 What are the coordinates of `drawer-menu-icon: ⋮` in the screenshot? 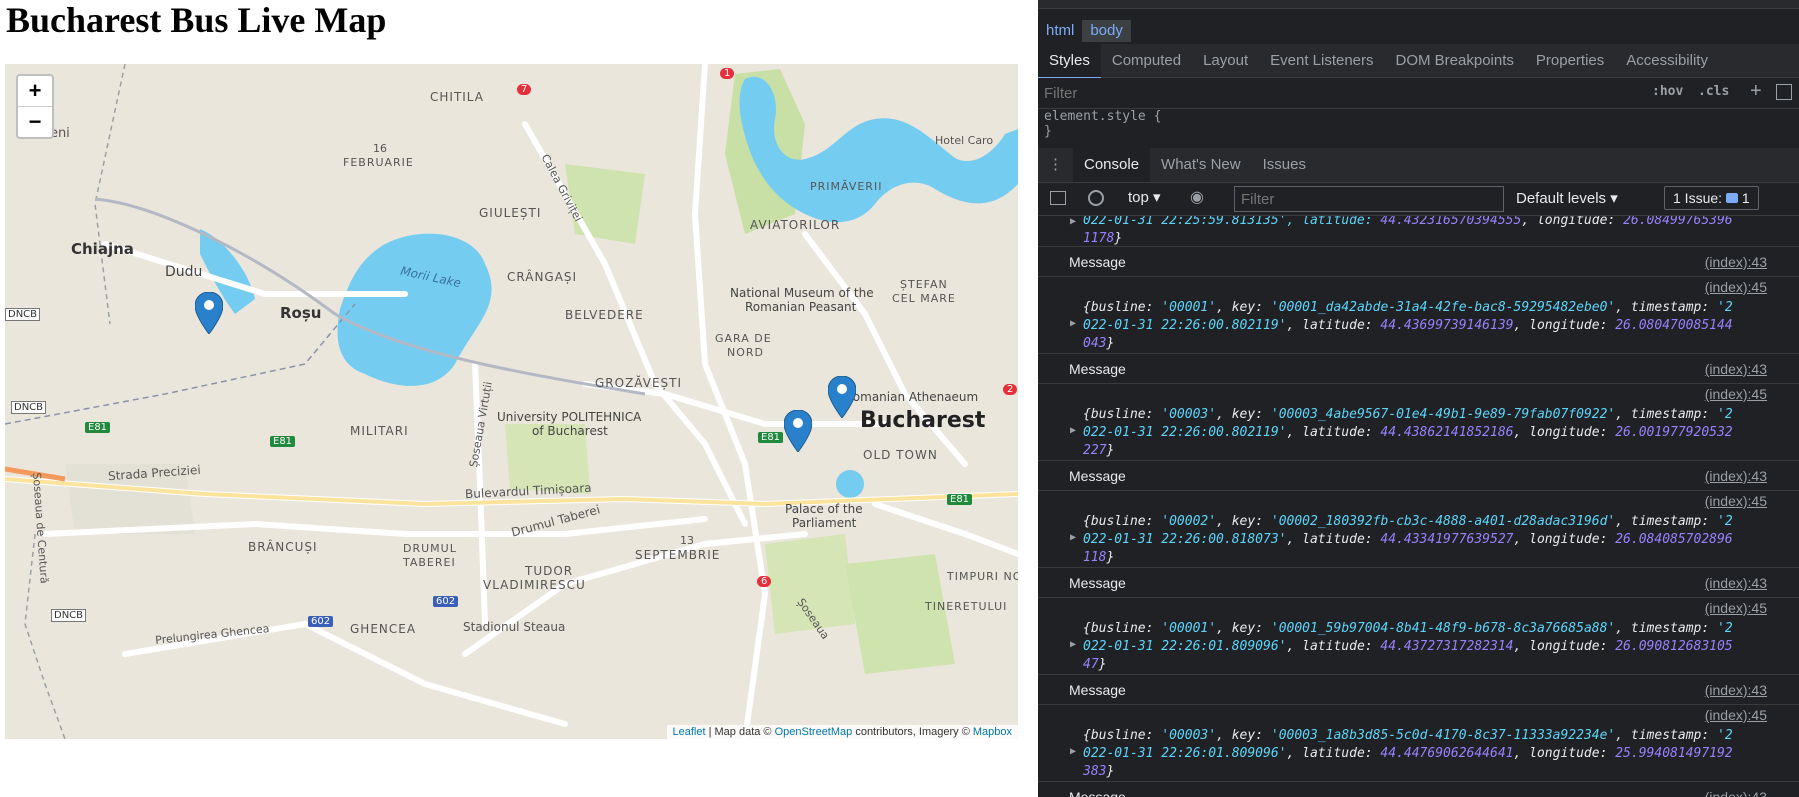 It's located at (1055, 165).